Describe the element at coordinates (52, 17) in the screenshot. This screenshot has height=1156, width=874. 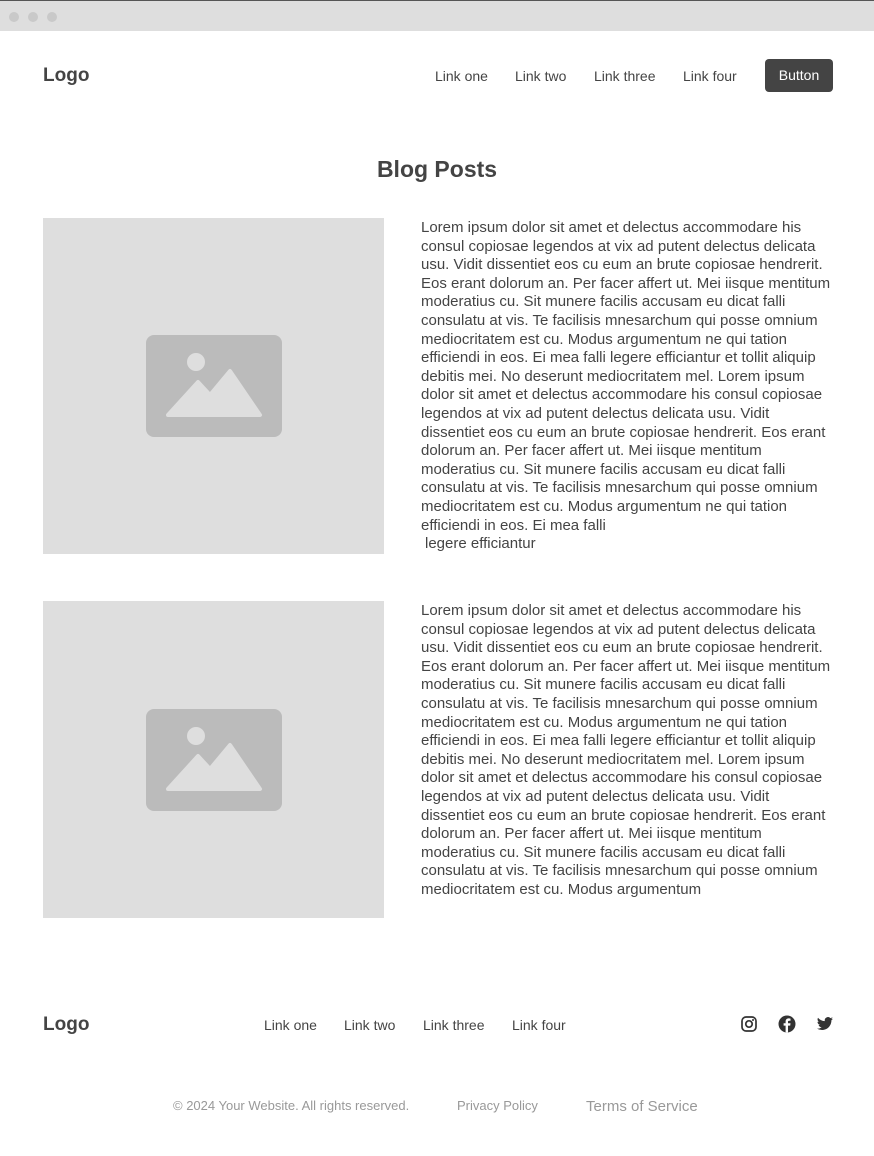
I see `window-maximize-dot` at that location.